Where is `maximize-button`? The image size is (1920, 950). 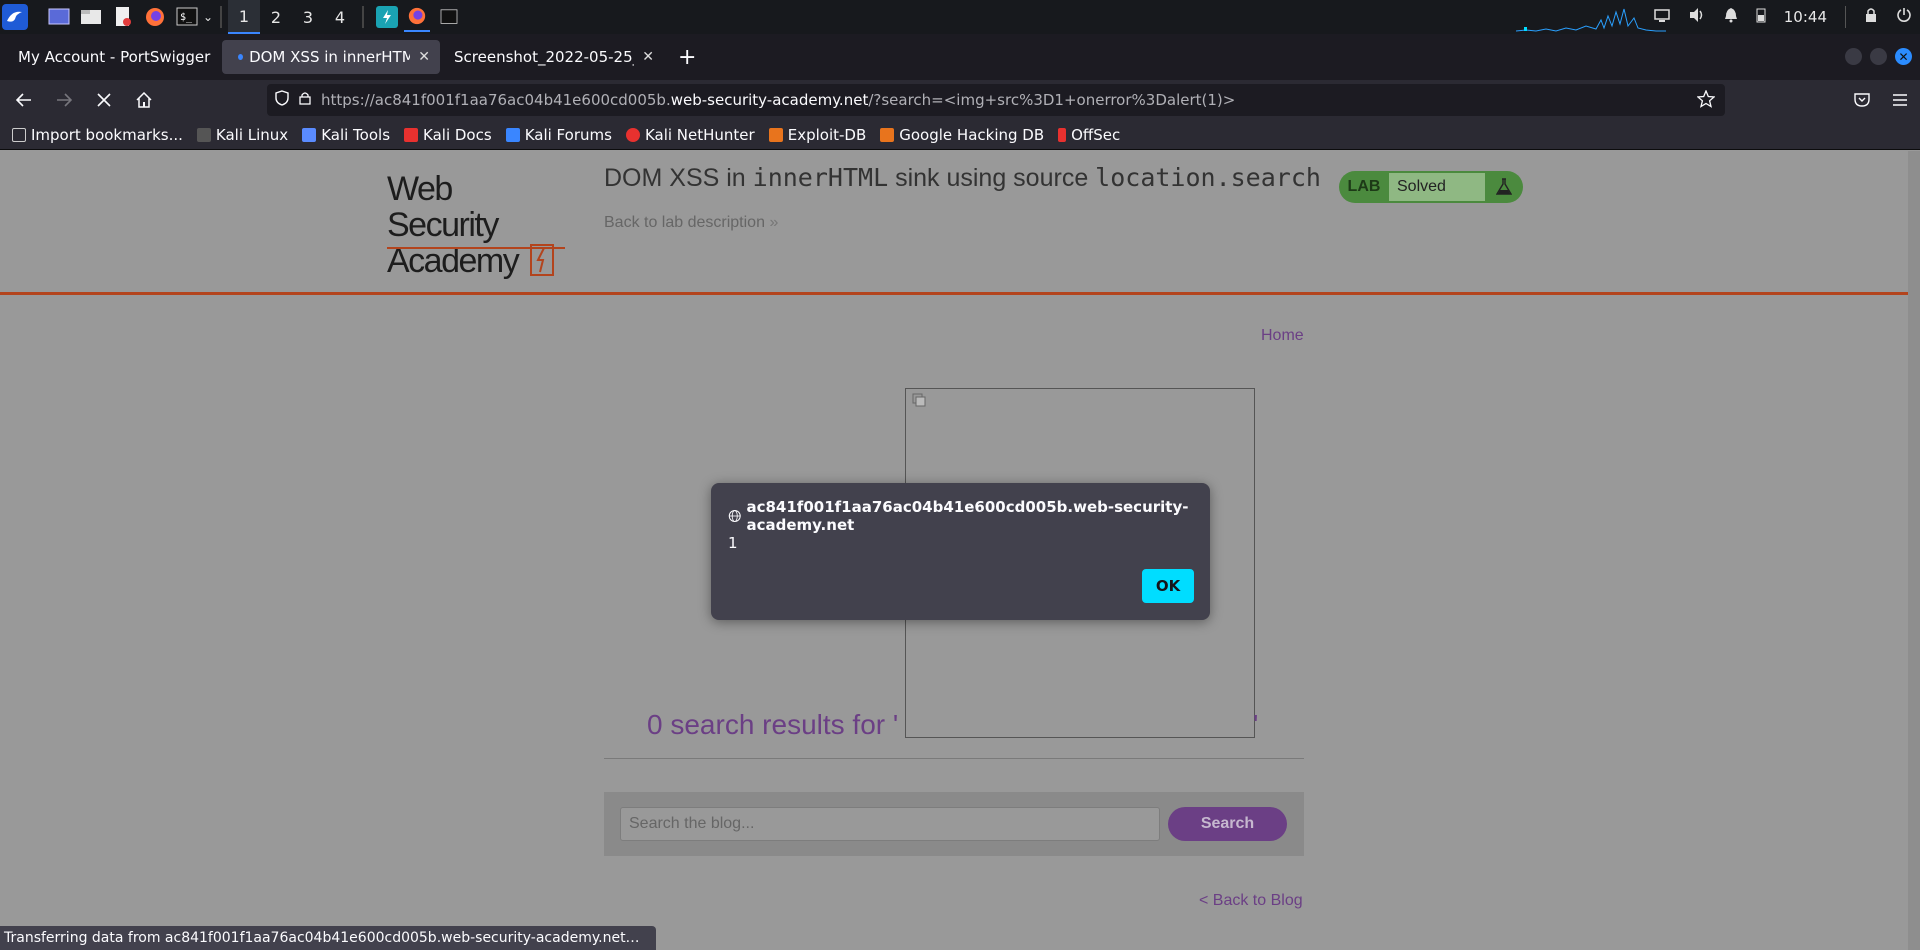
maximize-button is located at coordinates (1878, 56).